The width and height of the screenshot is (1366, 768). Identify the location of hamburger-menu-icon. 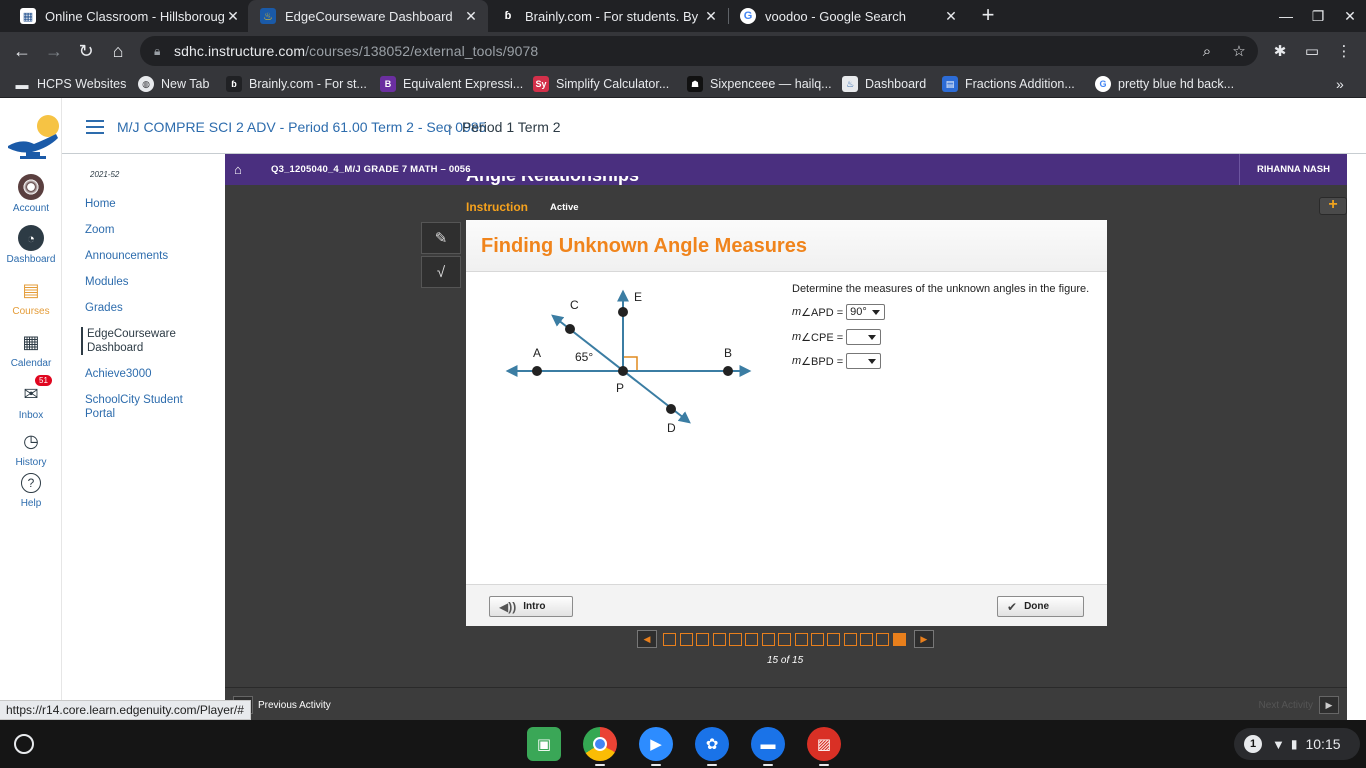
(95, 127).